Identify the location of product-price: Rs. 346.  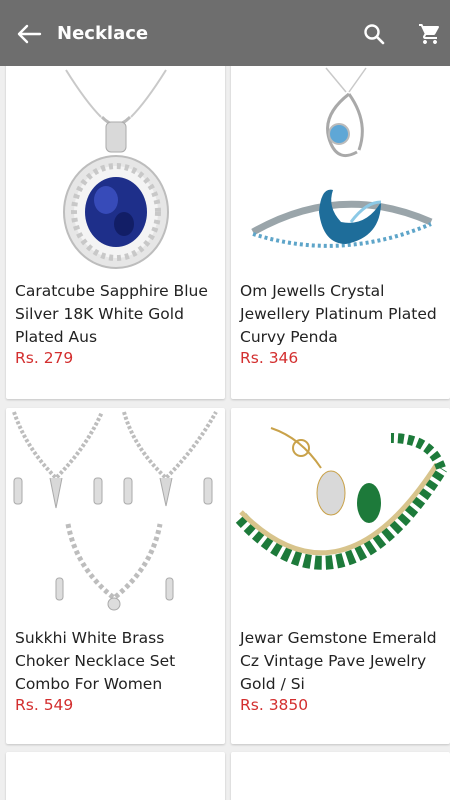
(269, 358).